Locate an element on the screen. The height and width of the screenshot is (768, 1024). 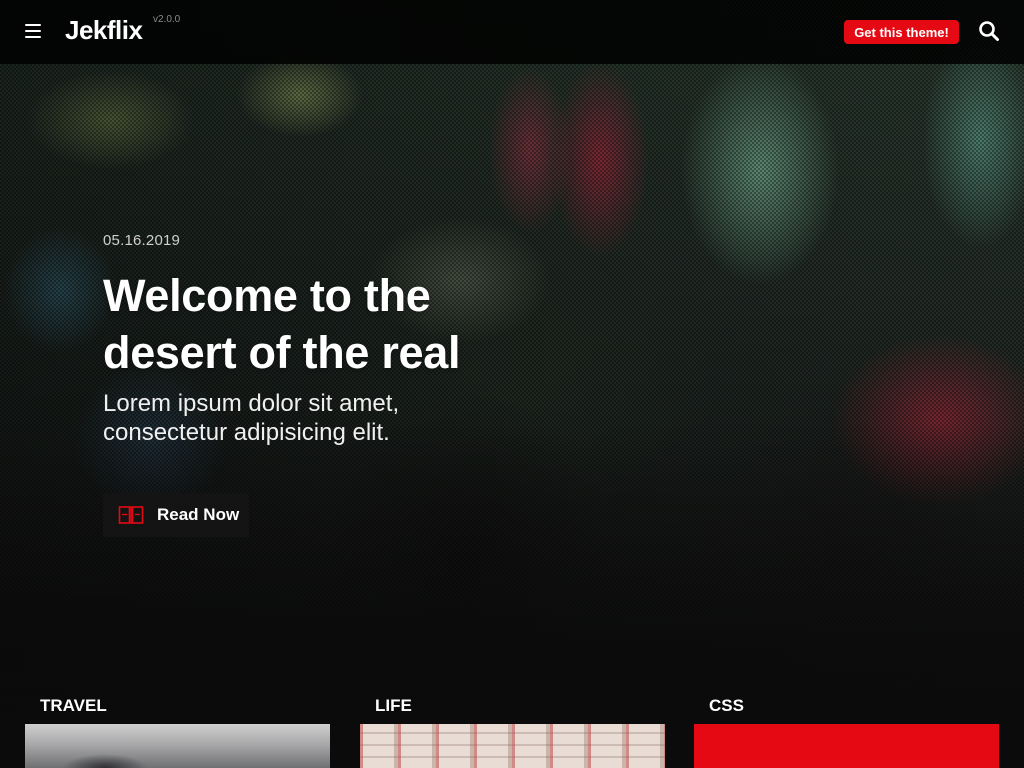
read-now-button: Read Now is located at coordinates (176, 515).